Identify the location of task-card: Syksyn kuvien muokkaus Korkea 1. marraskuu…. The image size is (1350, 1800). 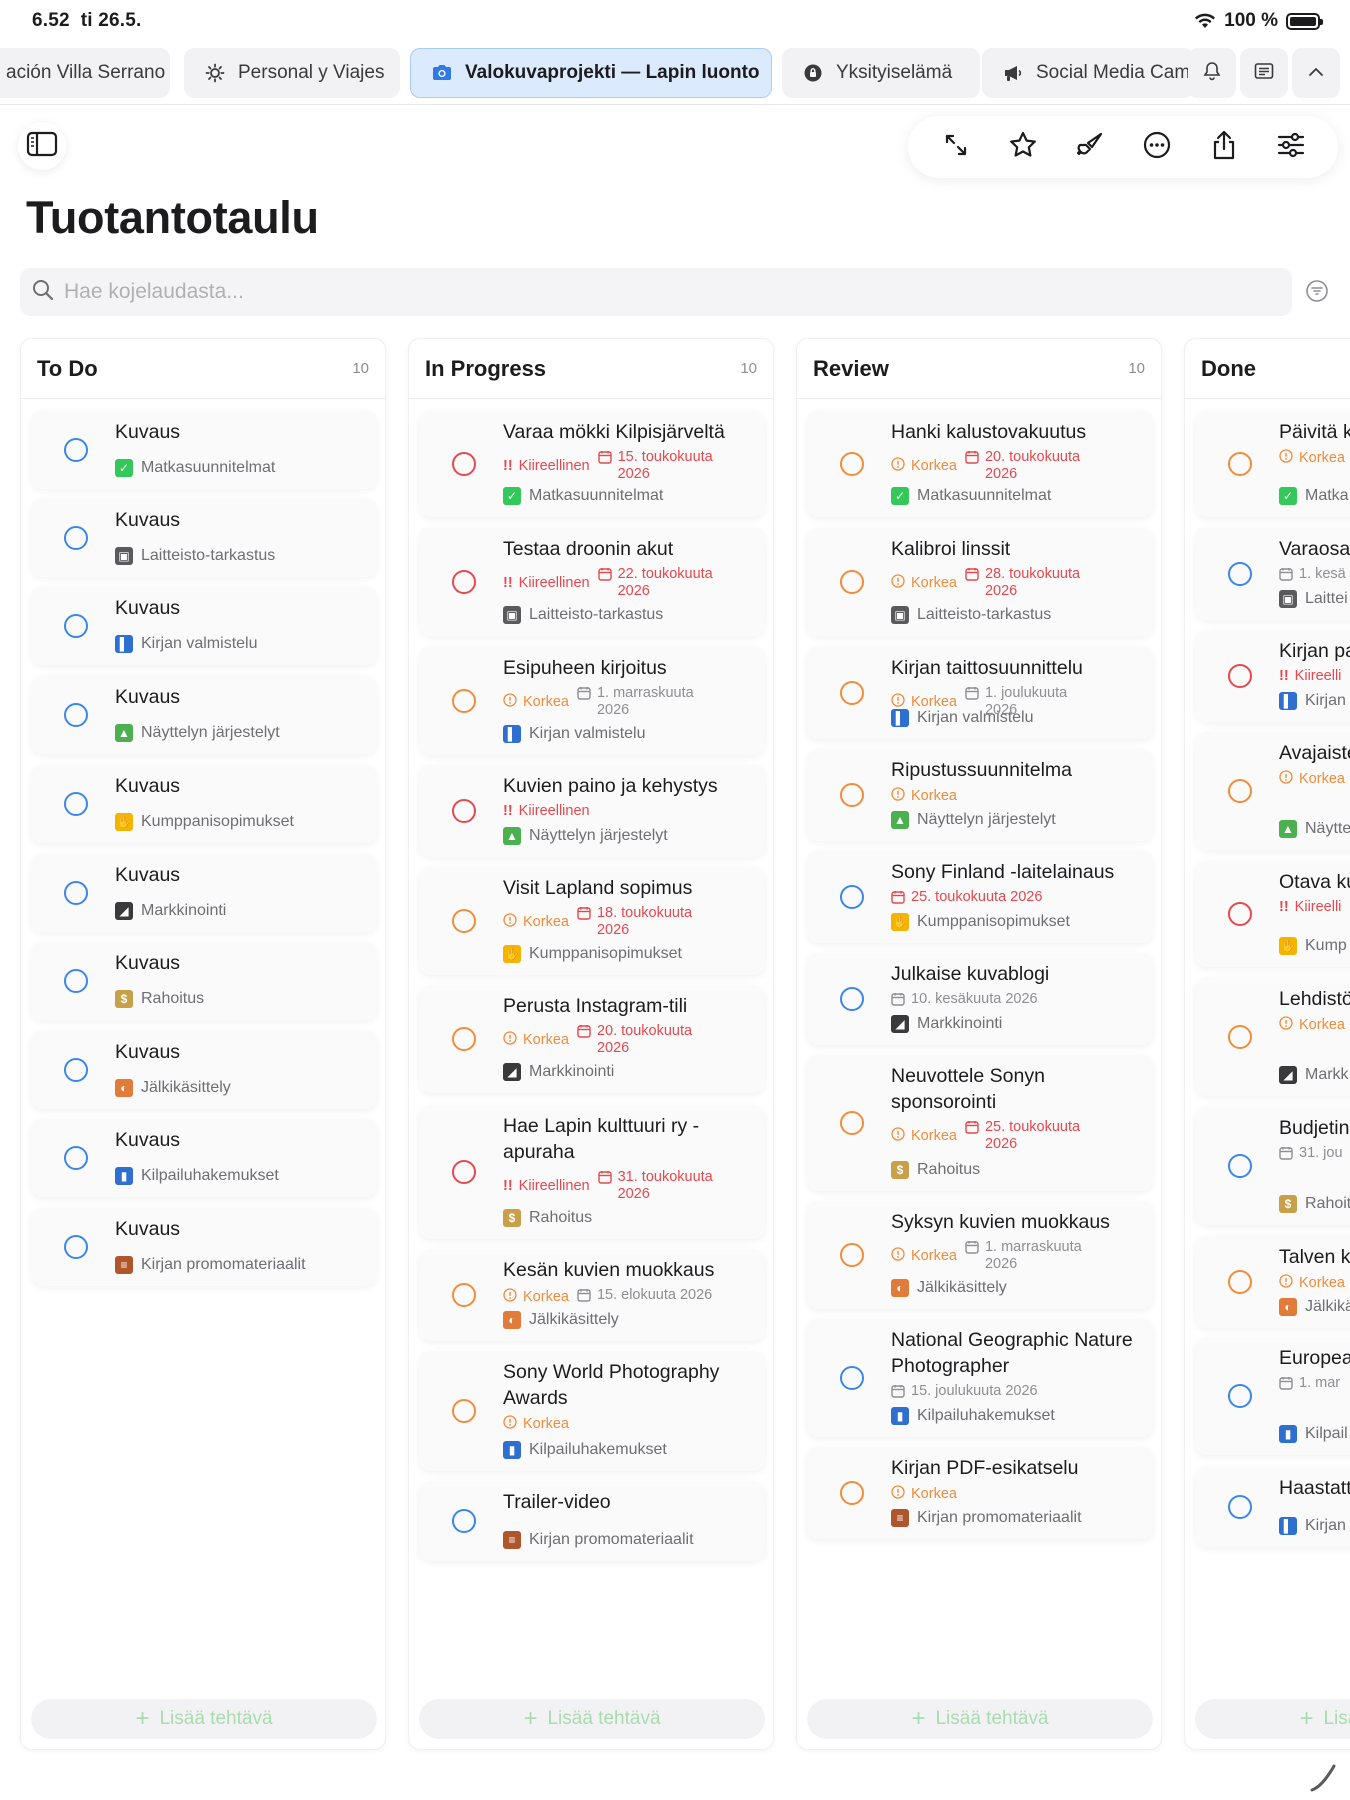
(980, 1255).